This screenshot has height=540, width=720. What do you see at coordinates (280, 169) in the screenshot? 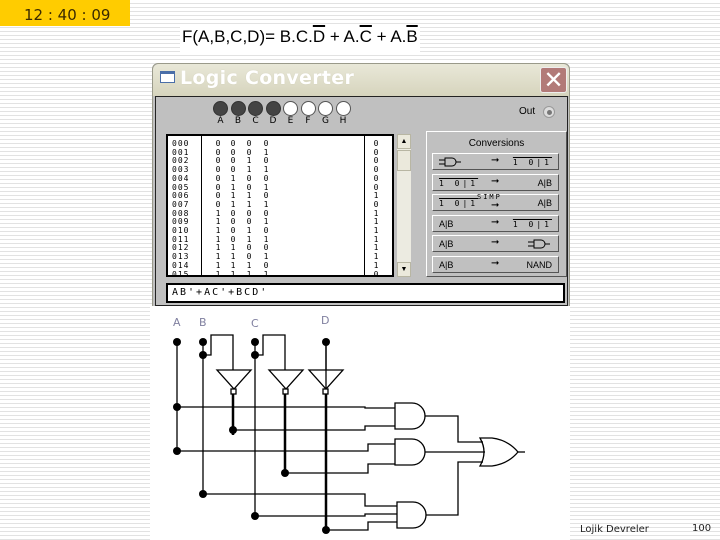
I see `truth-table-row: 003 0 0 1 1 0` at bounding box center [280, 169].